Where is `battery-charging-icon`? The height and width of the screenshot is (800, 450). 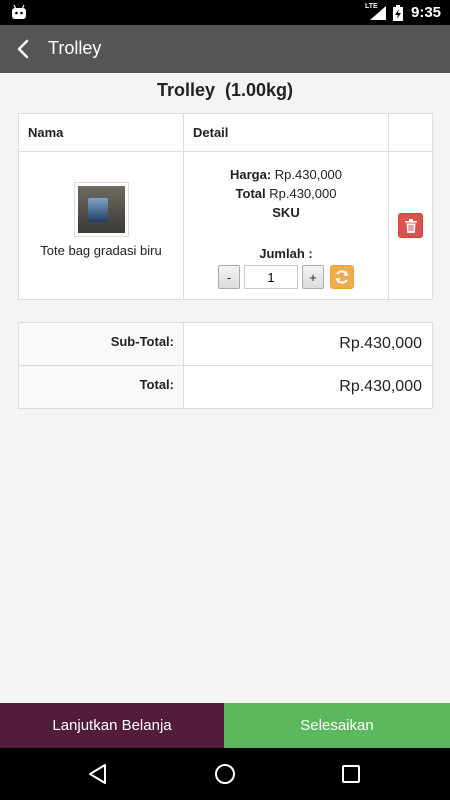
battery-charging-icon is located at coordinates (398, 13).